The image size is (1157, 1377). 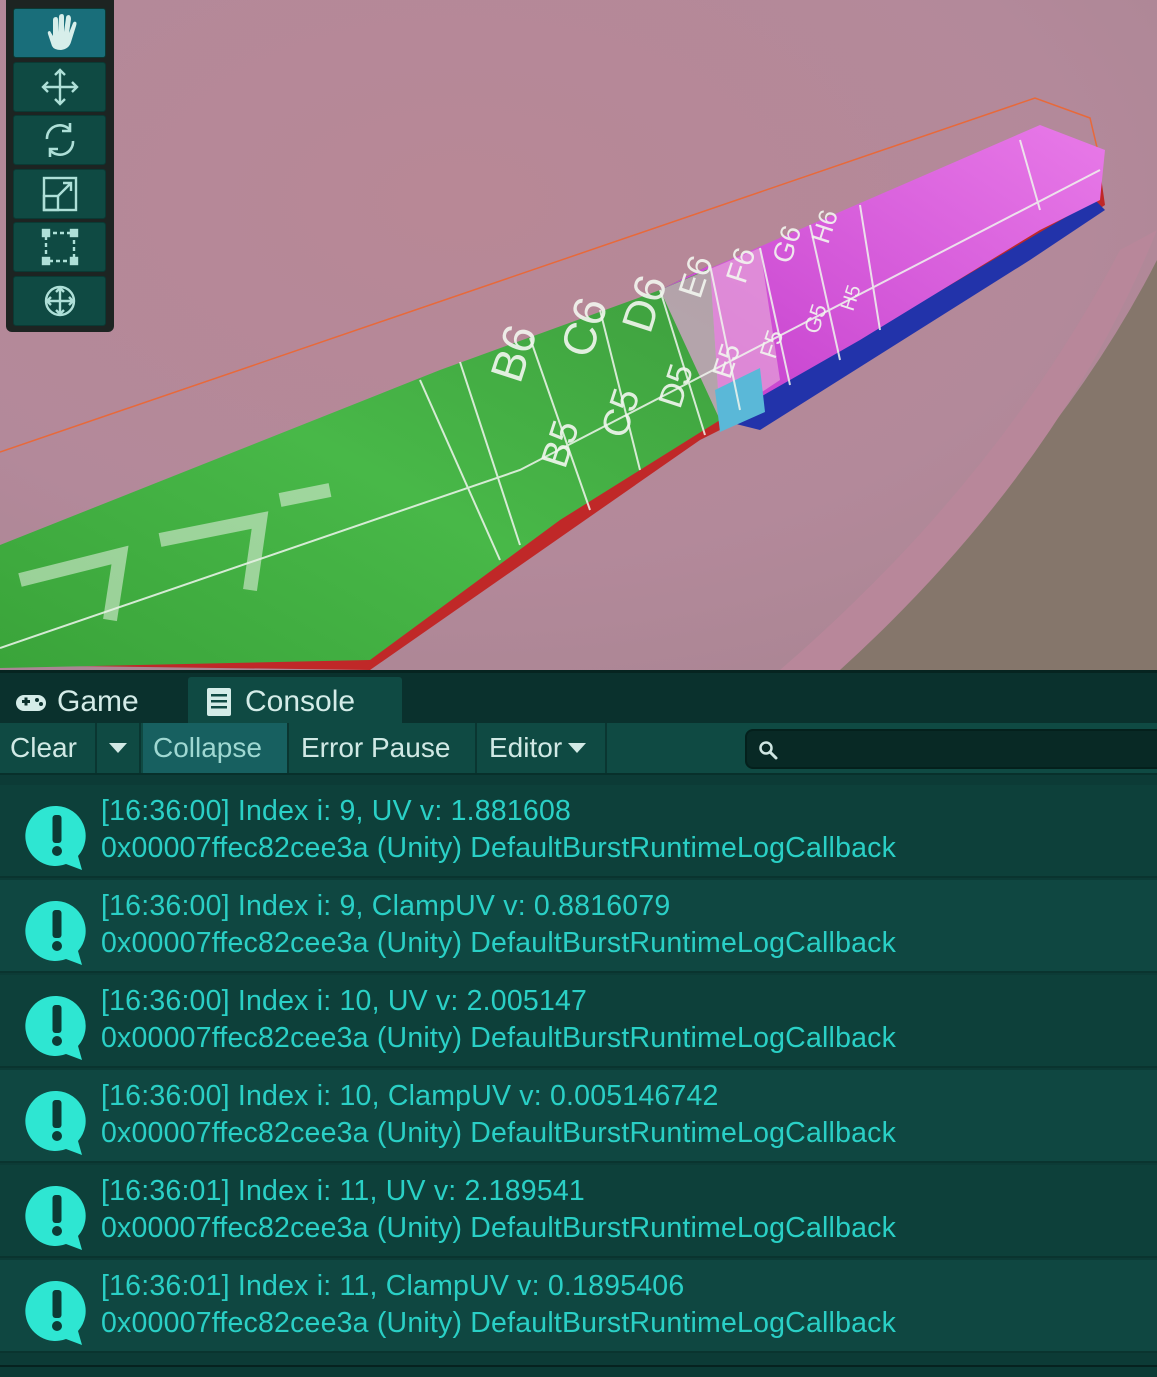 I want to click on tab-game: Game, so click(x=94, y=702).